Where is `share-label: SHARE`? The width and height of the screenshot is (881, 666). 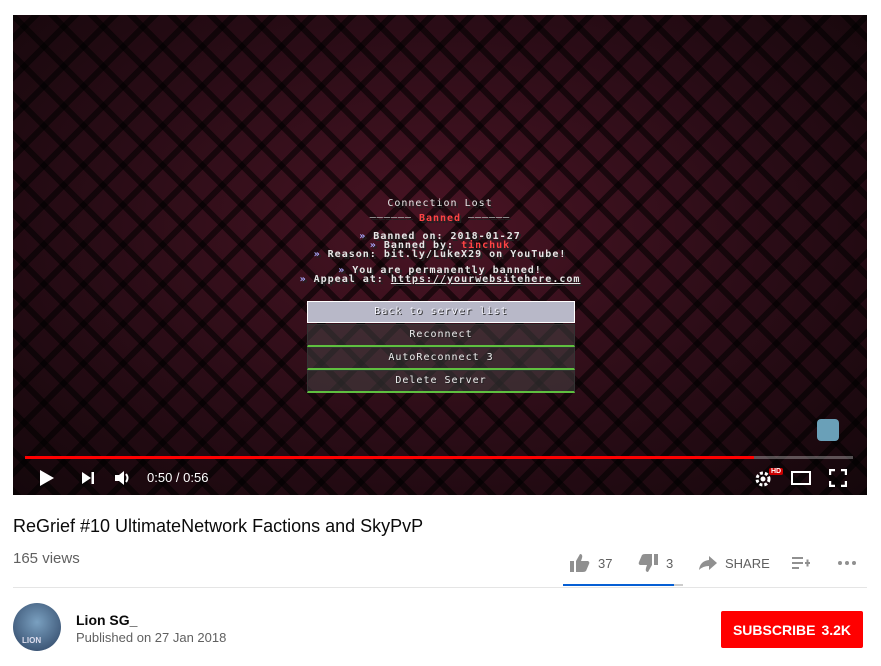
share-label: SHARE is located at coordinates (747, 563).